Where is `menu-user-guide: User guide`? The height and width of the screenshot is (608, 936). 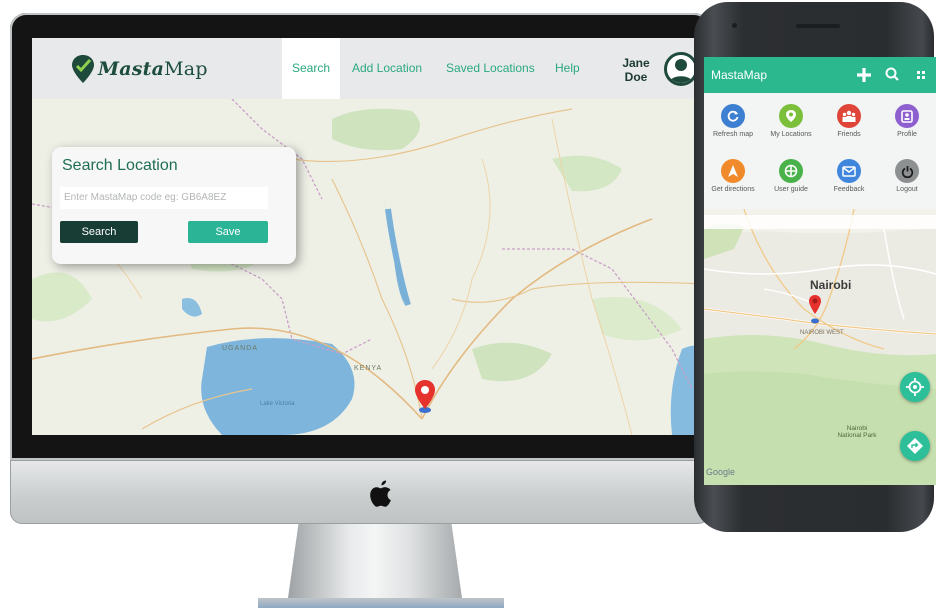 menu-user-guide: User guide is located at coordinates (791, 176).